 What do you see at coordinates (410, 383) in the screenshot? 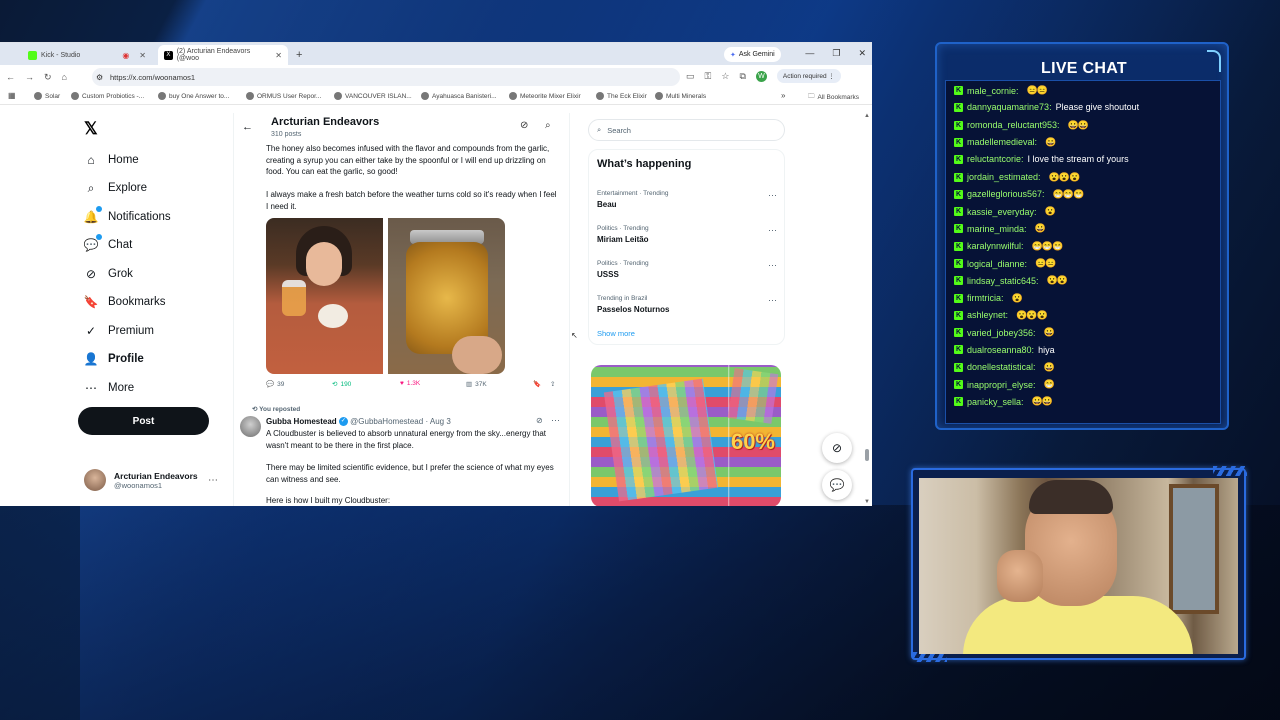
I see `like-button: ♥ 1.3K` at bounding box center [410, 383].